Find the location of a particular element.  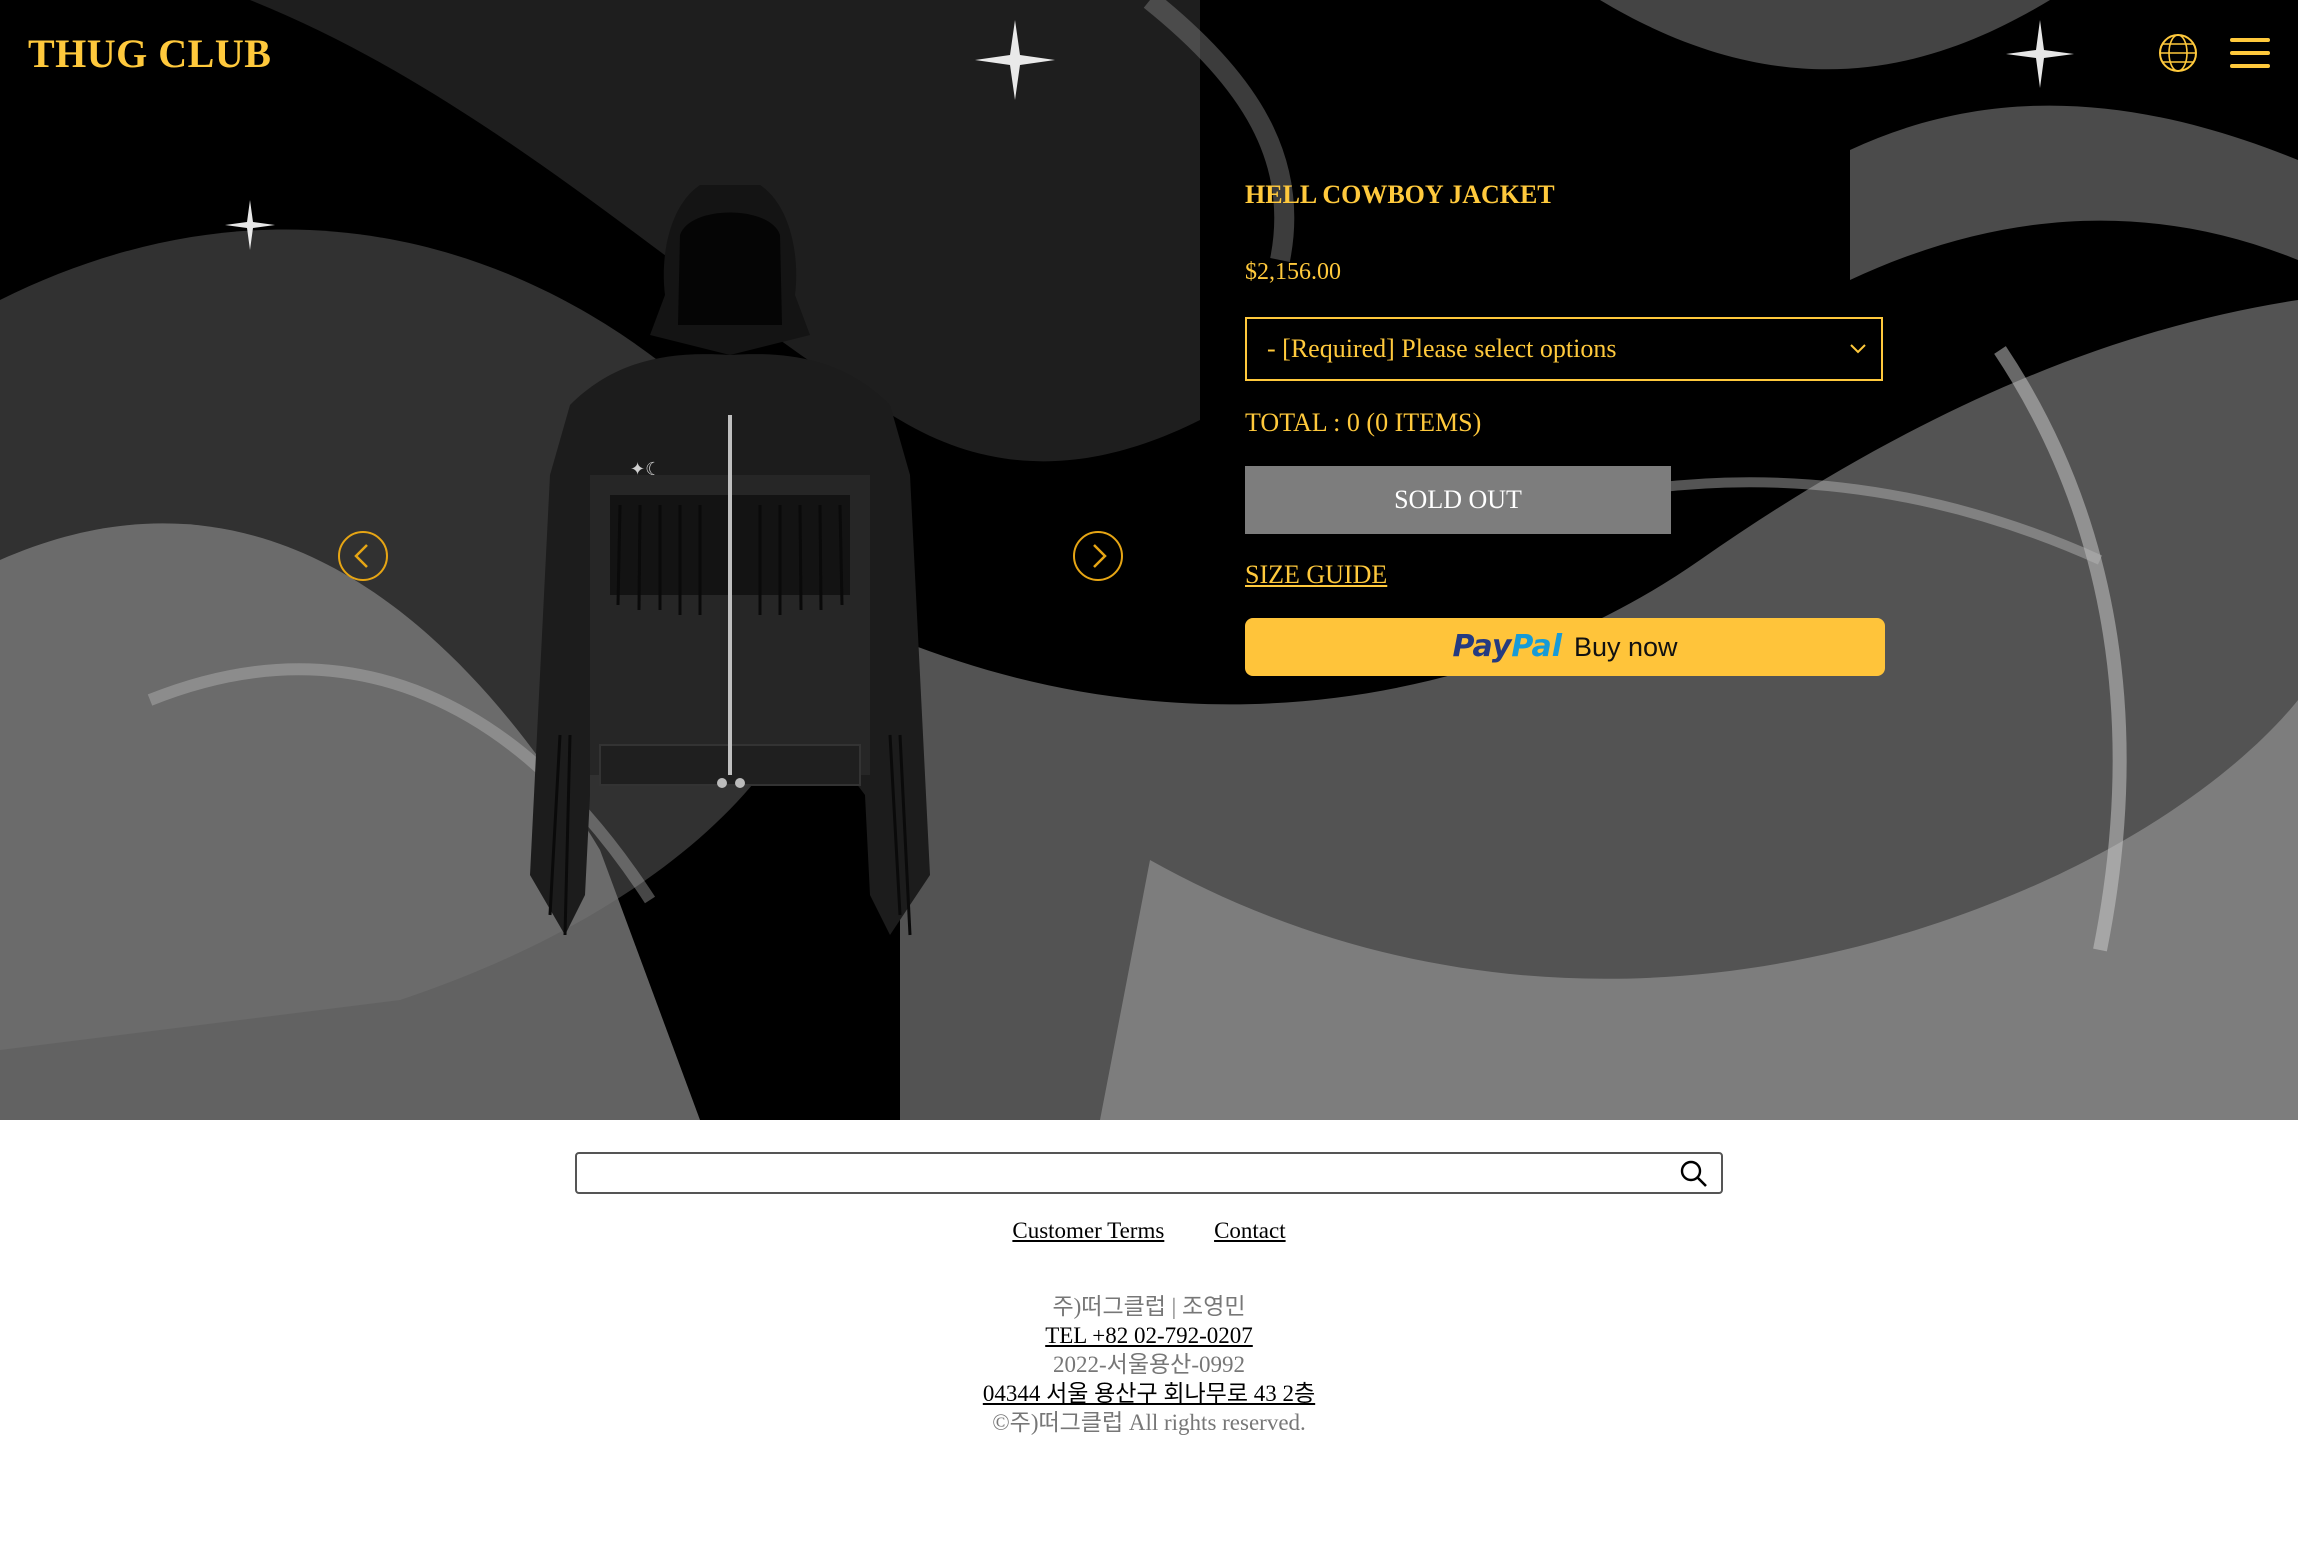

product-title: HELL COWBOY JACKET is located at coordinates (1400, 194).